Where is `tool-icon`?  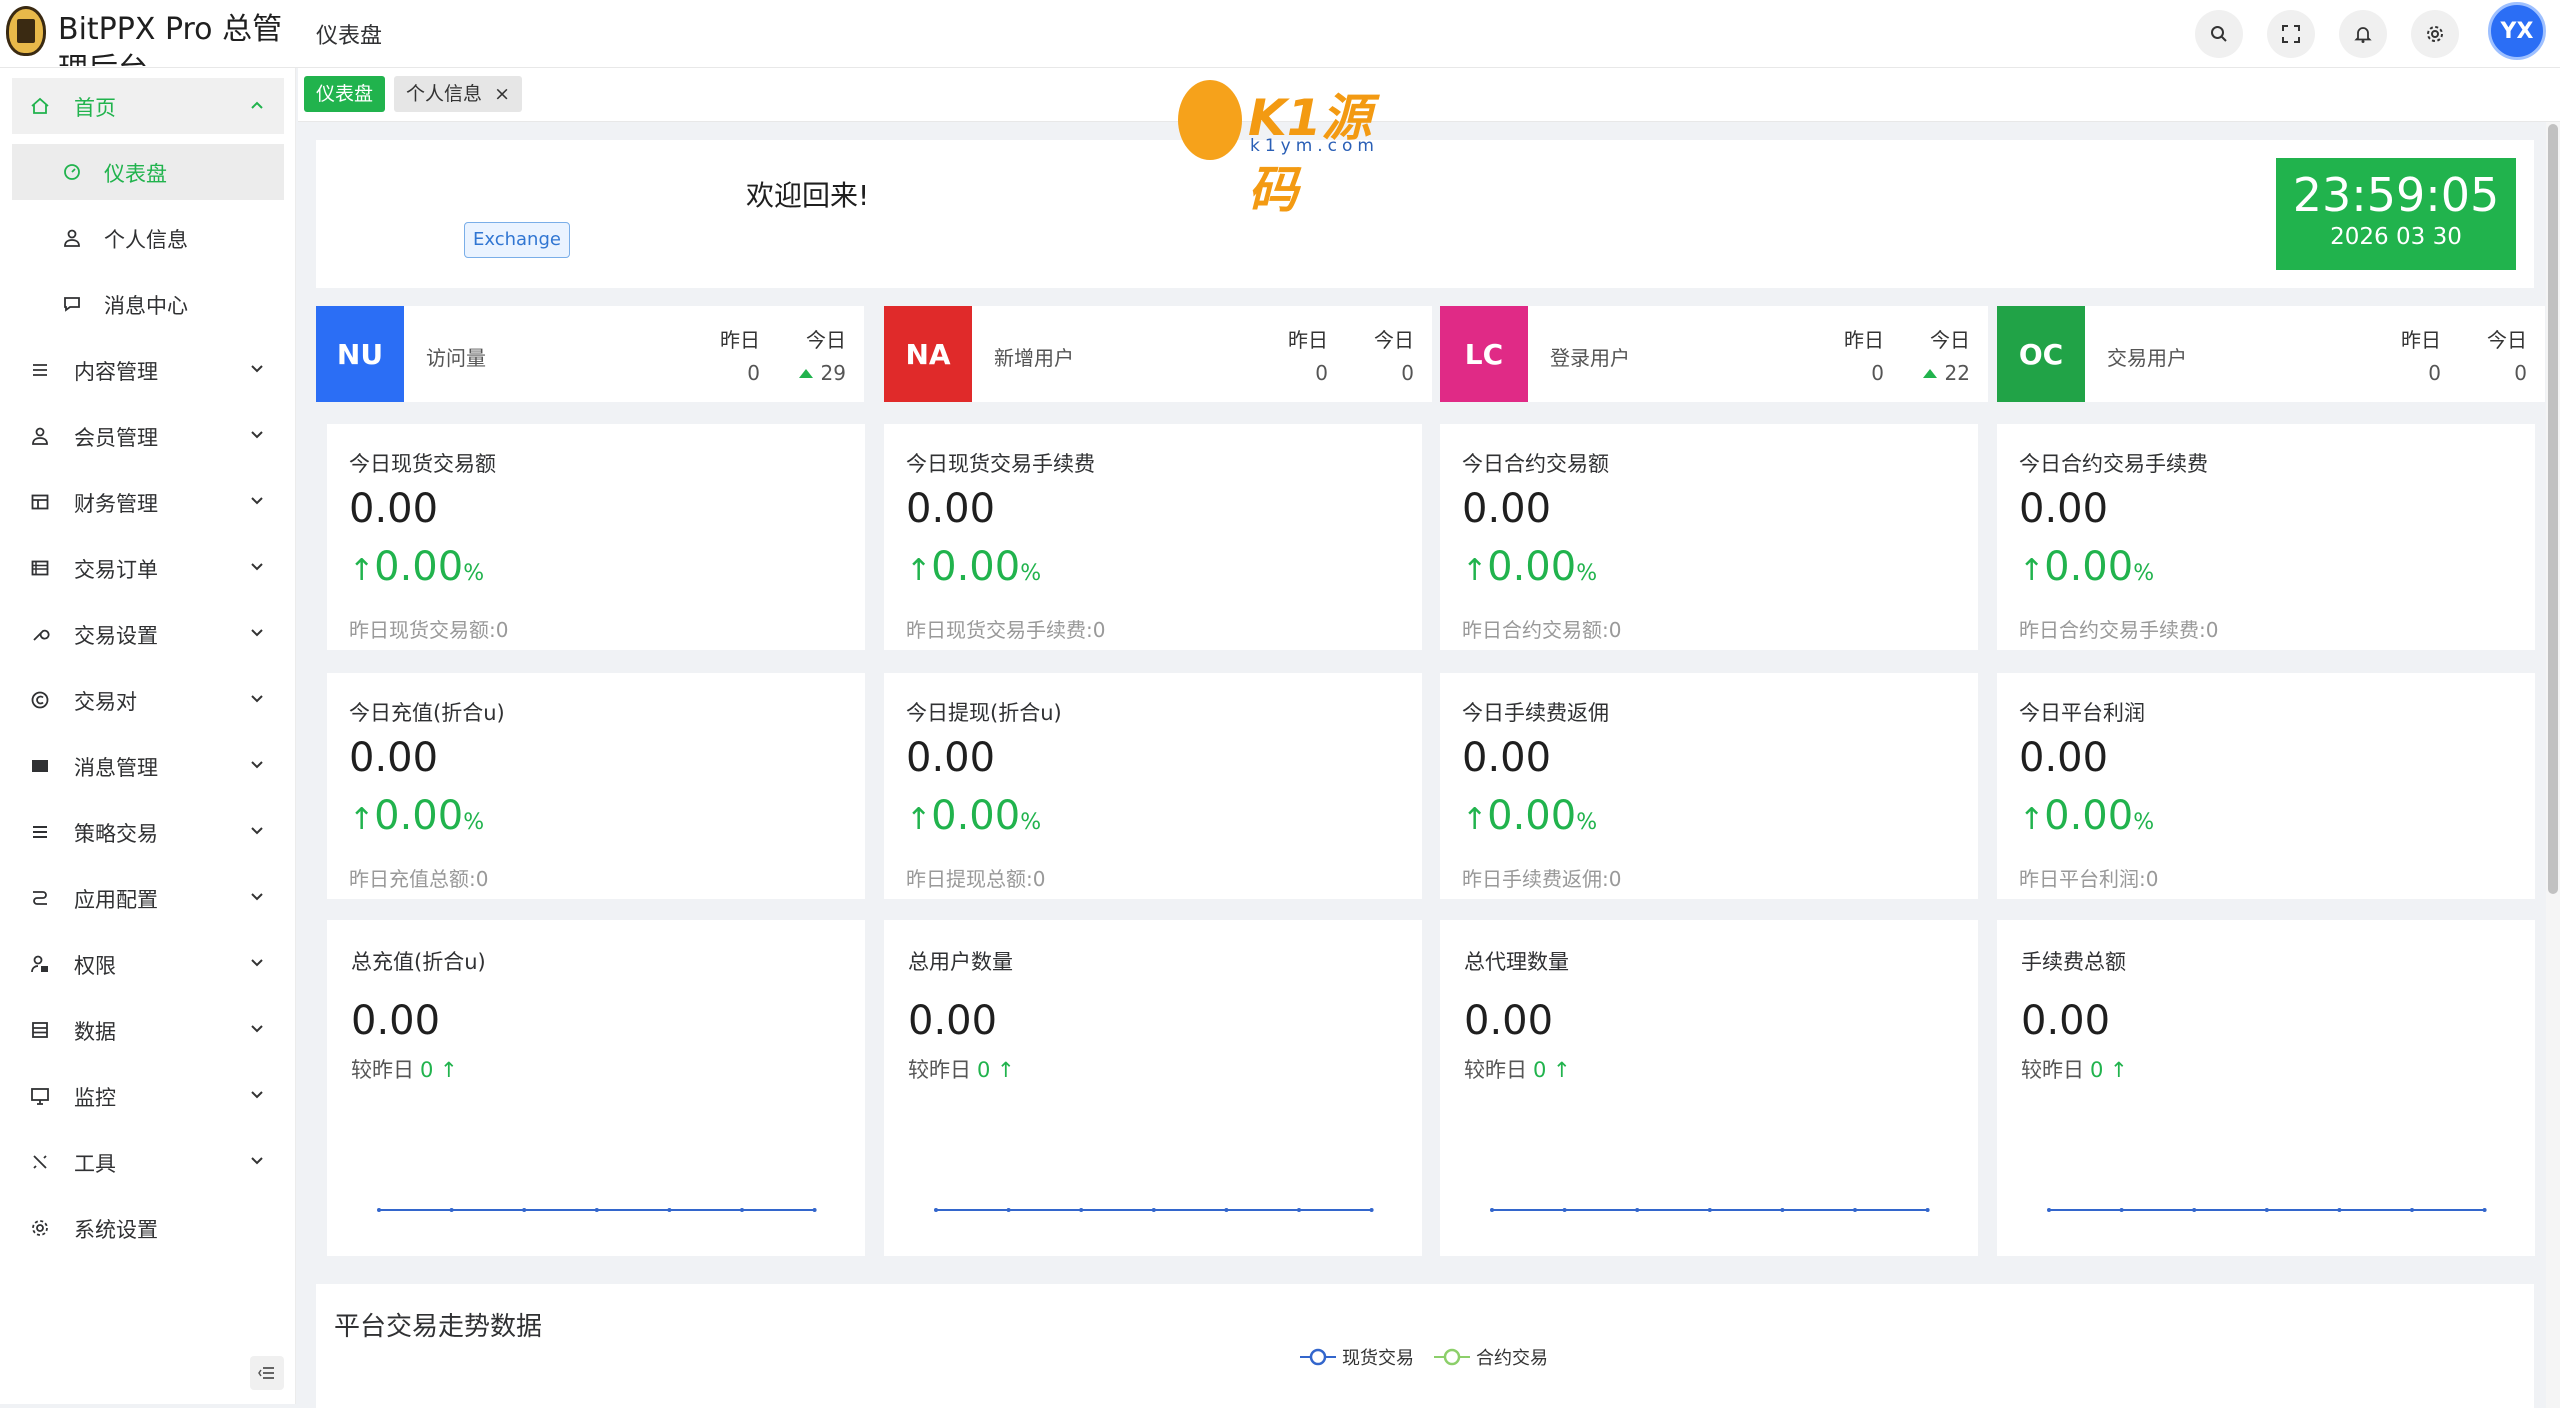 tool-icon is located at coordinates (40, 1162).